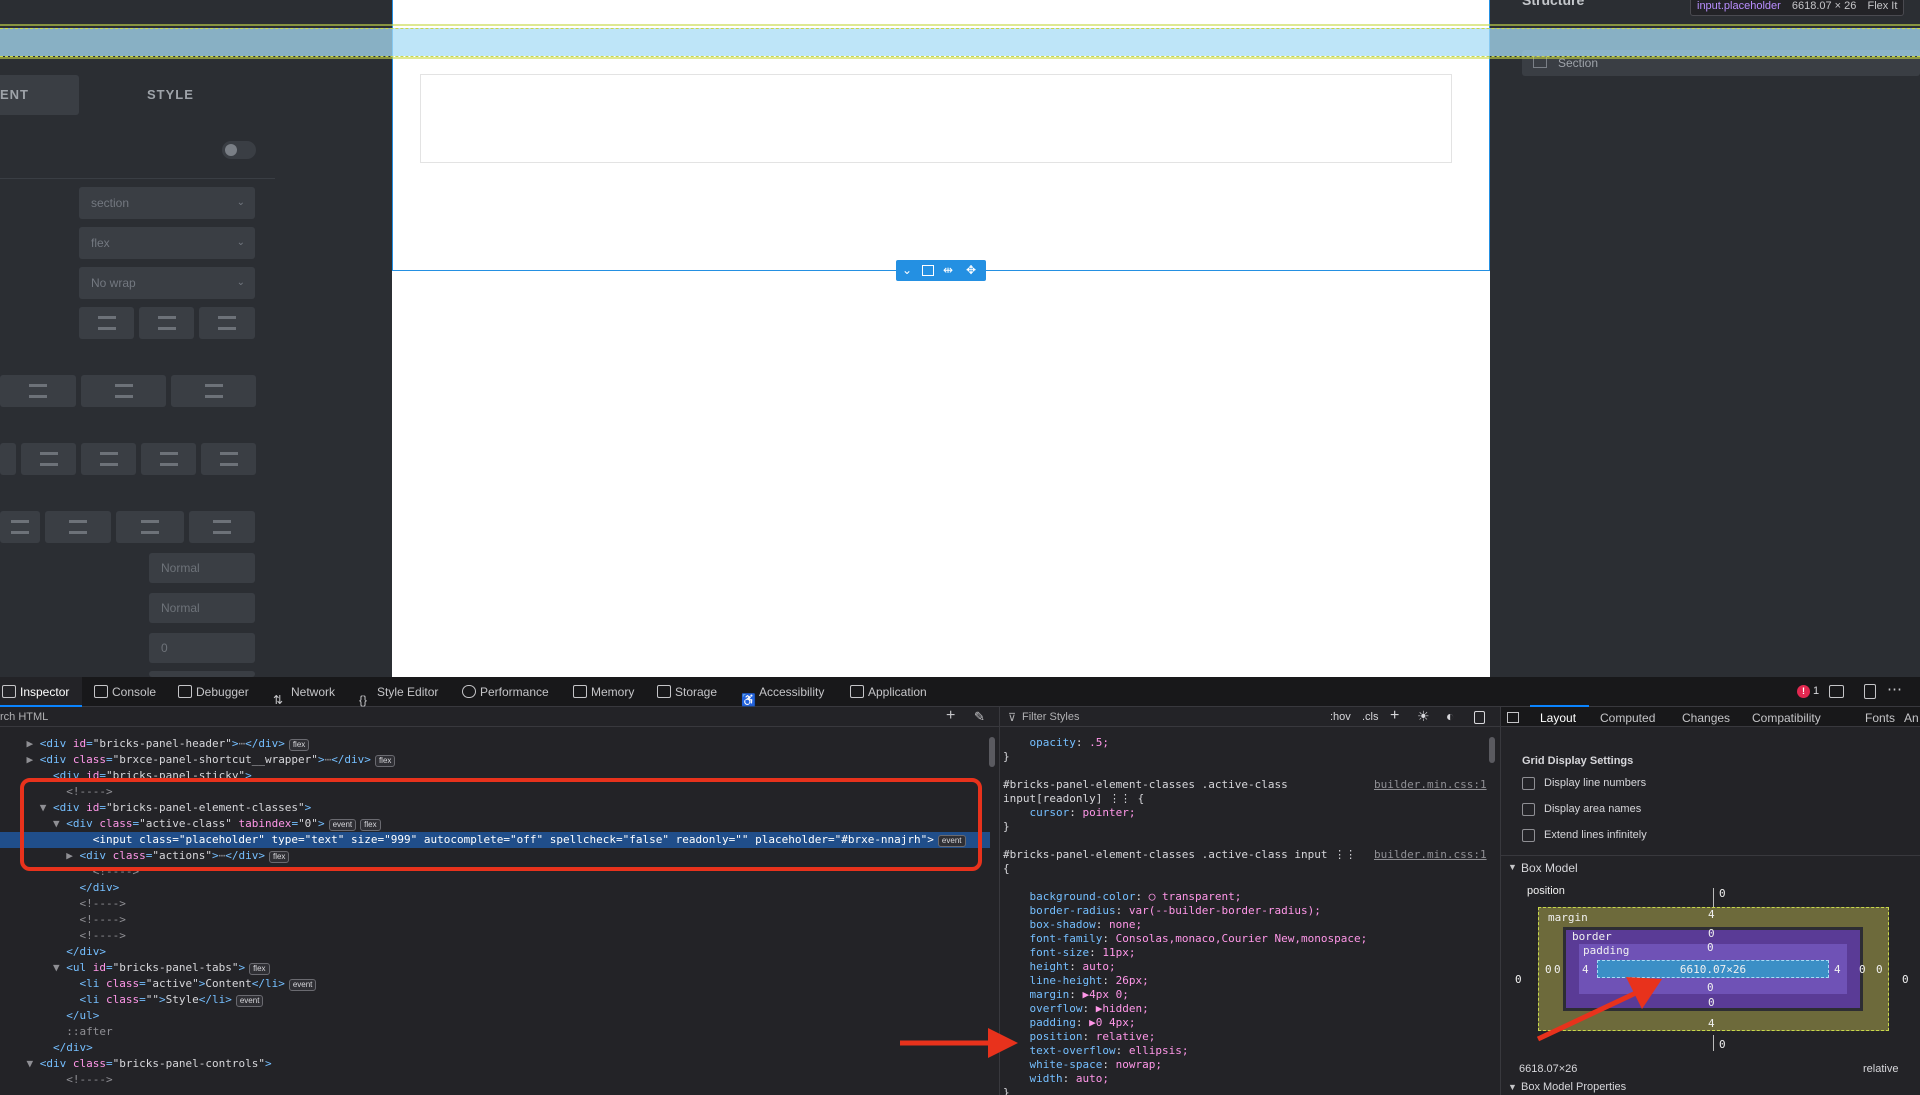 The width and height of the screenshot is (1920, 1095). I want to click on bm-border-bottom: 0, so click(1711, 1002).